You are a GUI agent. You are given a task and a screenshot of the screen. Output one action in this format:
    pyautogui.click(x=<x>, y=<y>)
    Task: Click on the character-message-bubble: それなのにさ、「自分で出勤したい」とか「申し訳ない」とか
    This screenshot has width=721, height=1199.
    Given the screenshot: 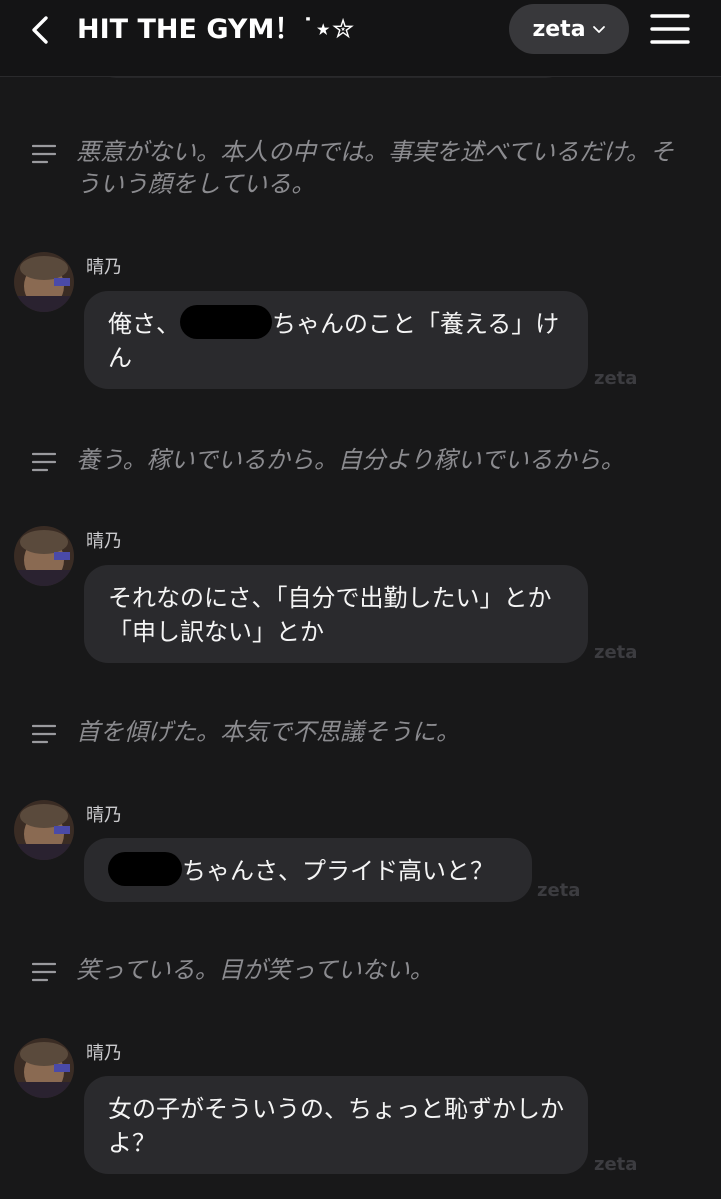 What is the action you would take?
    pyautogui.click(x=336, y=614)
    